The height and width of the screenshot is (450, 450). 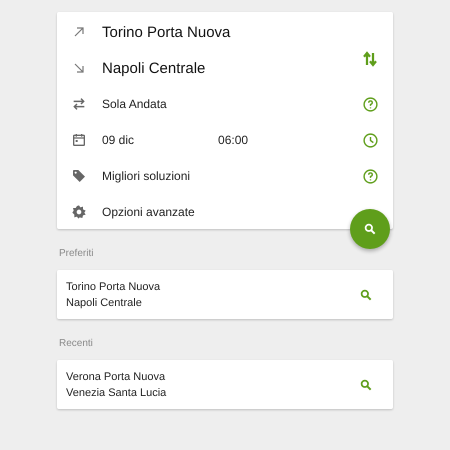 What do you see at coordinates (148, 212) in the screenshot?
I see `option-label: Opzioni avanzate` at bounding box center [148, 212].